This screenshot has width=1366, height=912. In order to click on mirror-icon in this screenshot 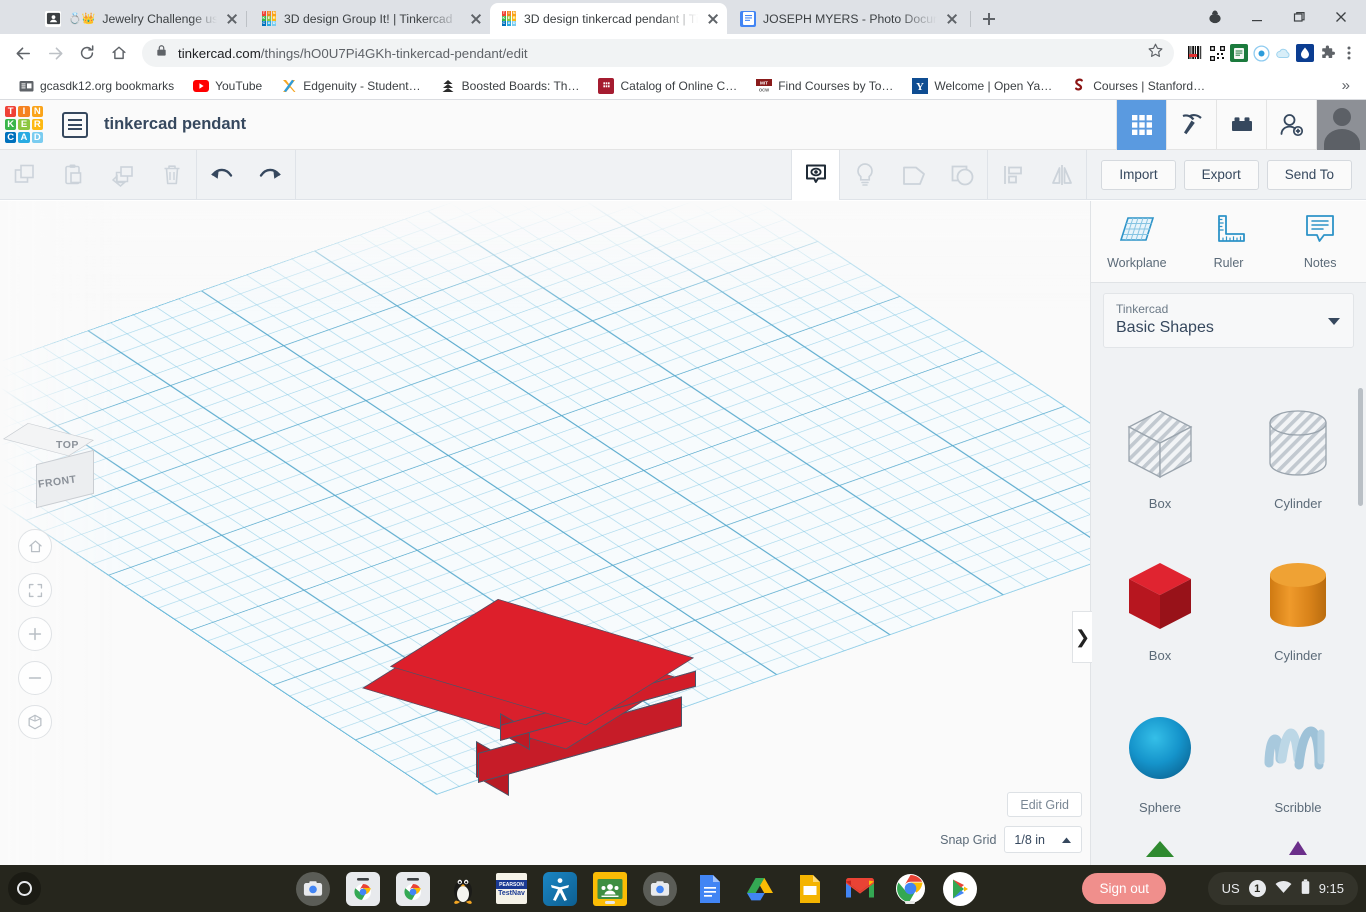, I will do `click(1061, 175)`.